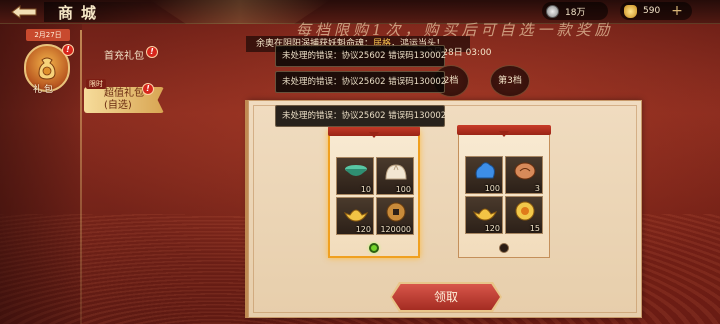  I want to click on reward-item: 120000, so click(395, 216).